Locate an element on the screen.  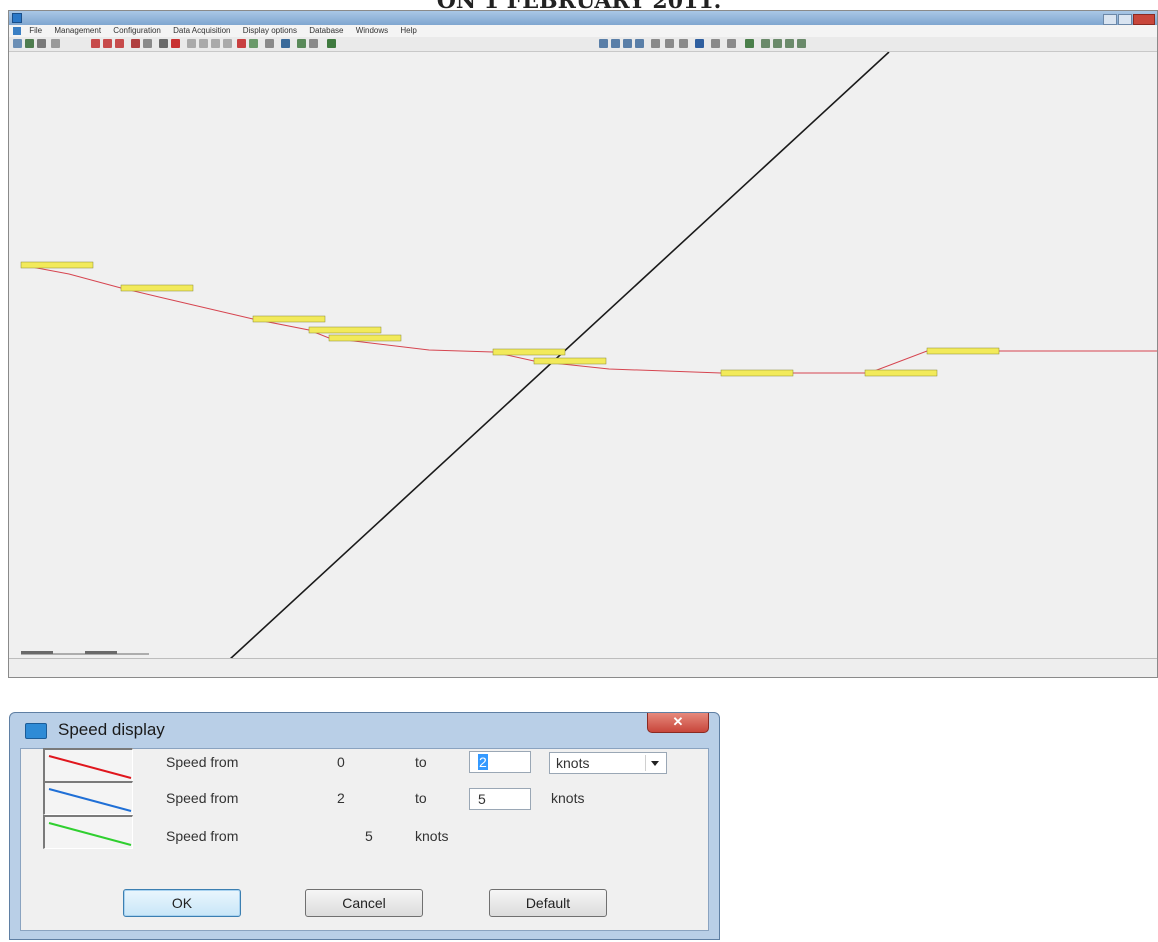
status-bar is located at coordinates (583, 667).